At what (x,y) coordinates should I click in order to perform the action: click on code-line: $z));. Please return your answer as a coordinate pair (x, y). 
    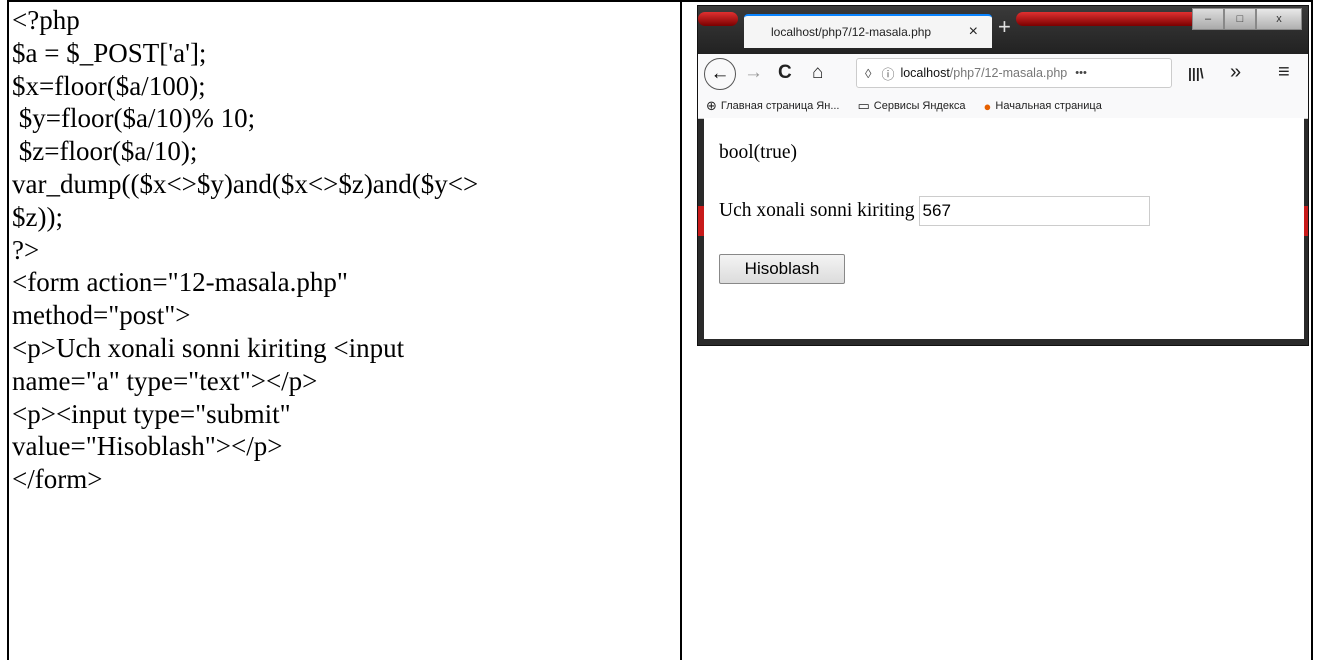
    Looking at the image, I should click on (37, 216).